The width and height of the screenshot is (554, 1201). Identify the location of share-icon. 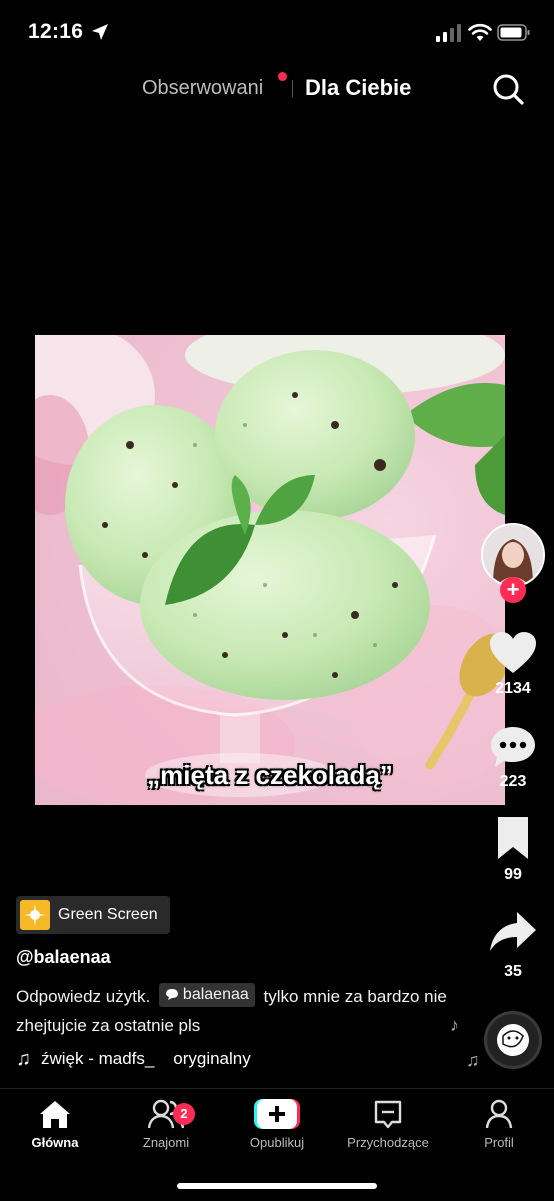
(513, 932).